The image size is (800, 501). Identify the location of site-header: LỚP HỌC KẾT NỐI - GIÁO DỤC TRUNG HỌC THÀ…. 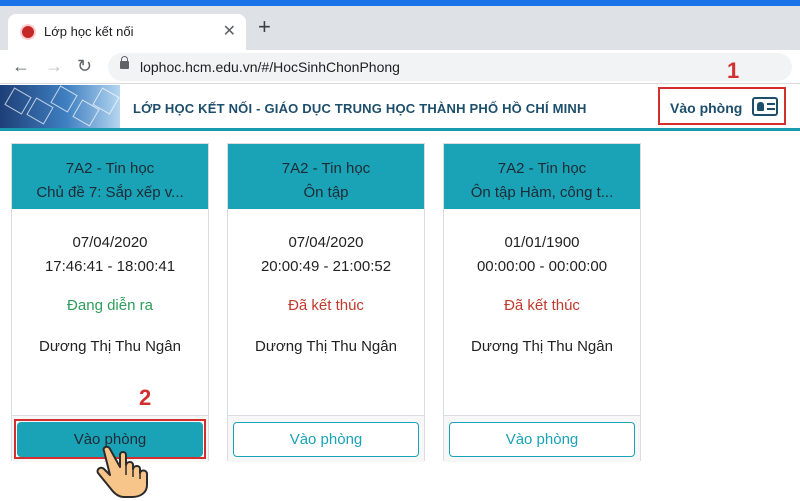
(400, 108).